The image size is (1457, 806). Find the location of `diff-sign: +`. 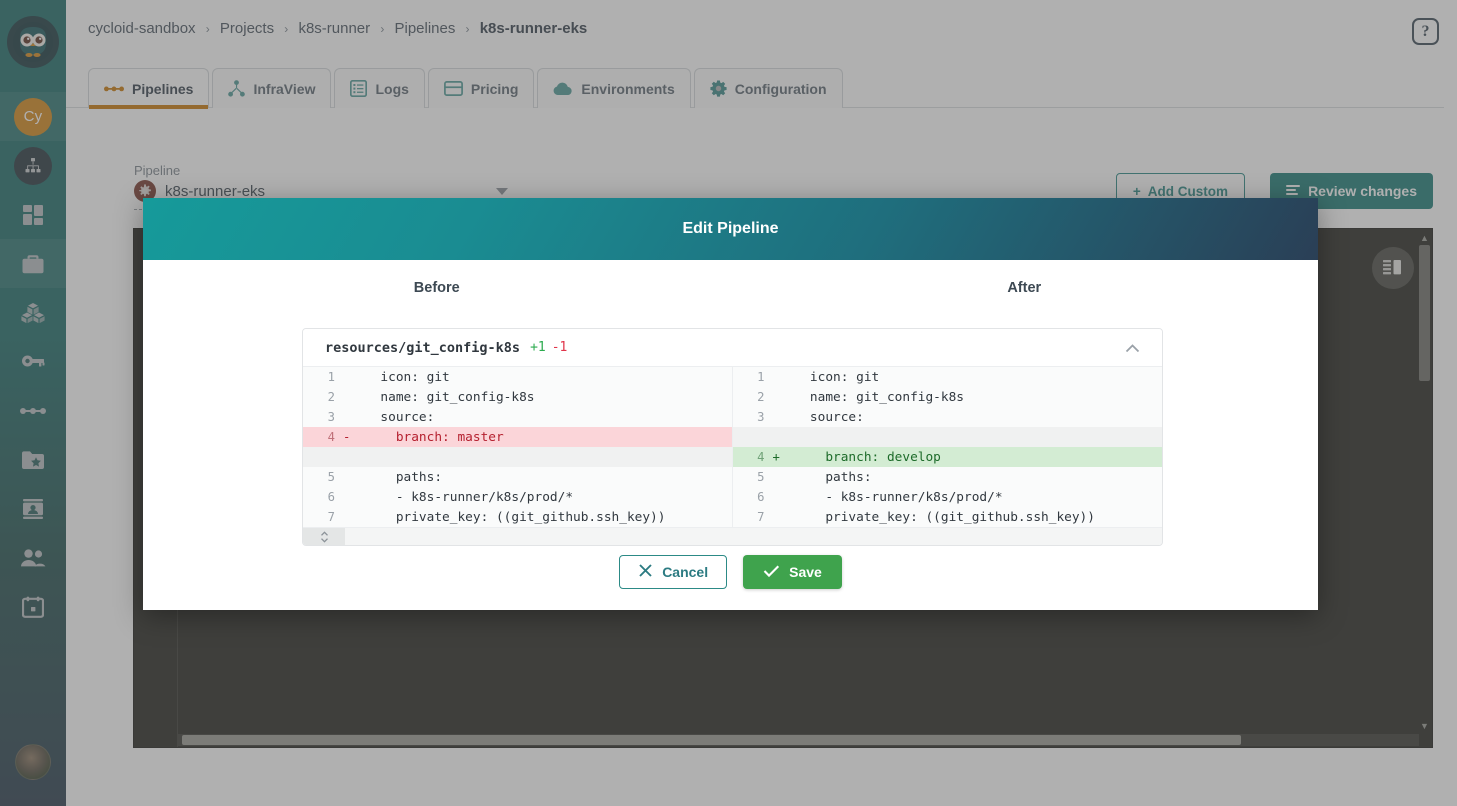

diff-sign: + is located at coordinates (776, 457).